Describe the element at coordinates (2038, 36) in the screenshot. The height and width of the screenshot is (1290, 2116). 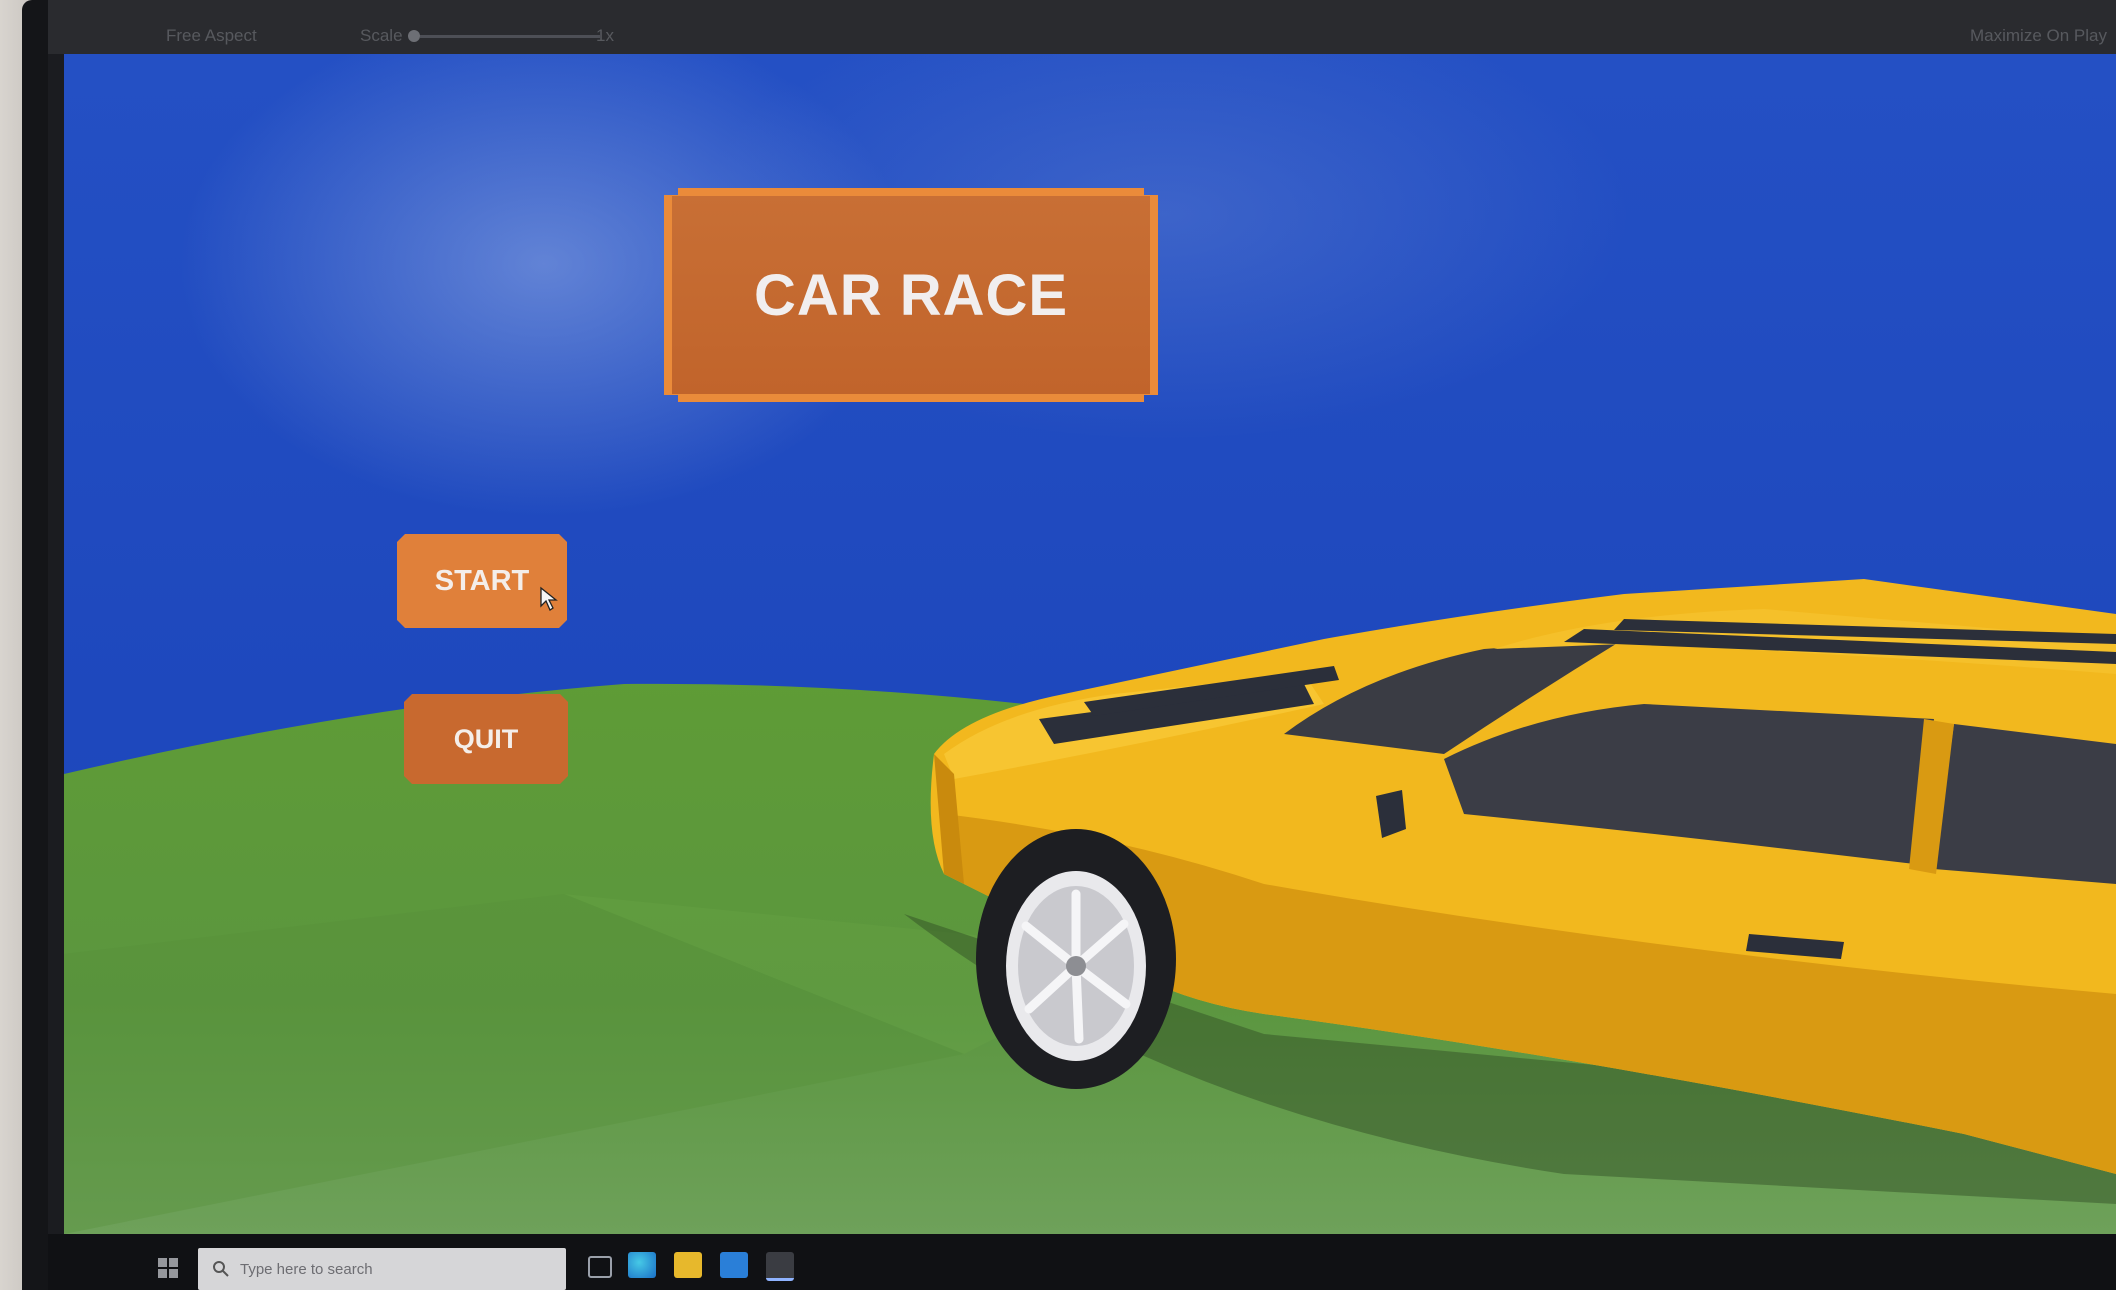
I see `maximize-on-play-toggle: Maximize On Play` at that location.